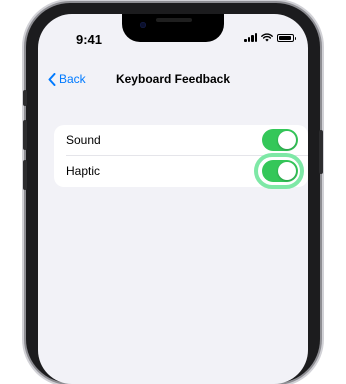 The height and width of the screenshot is (384, 346). I want to click on settings-group: Sound Haptic, so click(181, 157).